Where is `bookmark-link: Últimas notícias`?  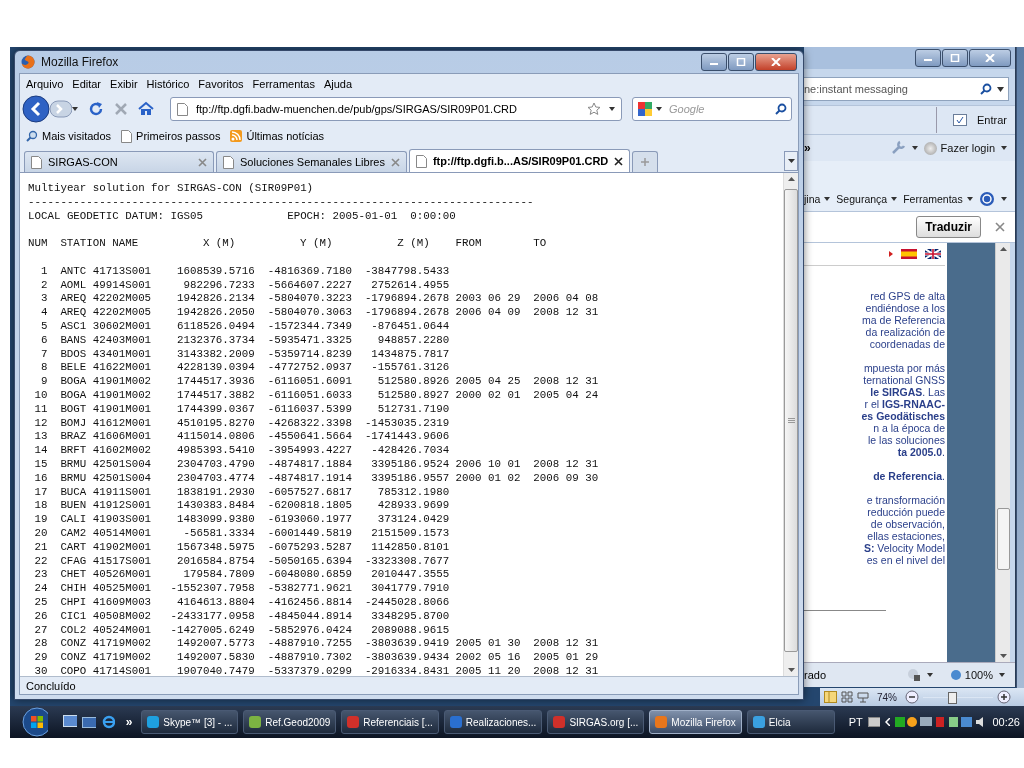 bookmark-link: Últimas notícias is located at coordinates (277, 136).